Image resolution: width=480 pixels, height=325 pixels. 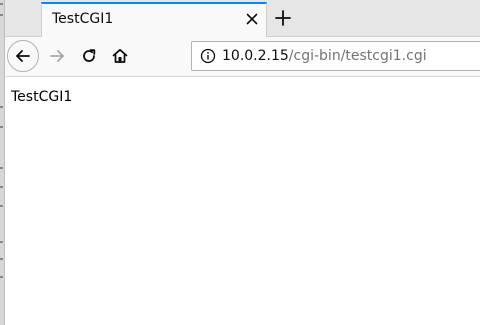 I want to click on reload-icon, so click(x=89, y=55).